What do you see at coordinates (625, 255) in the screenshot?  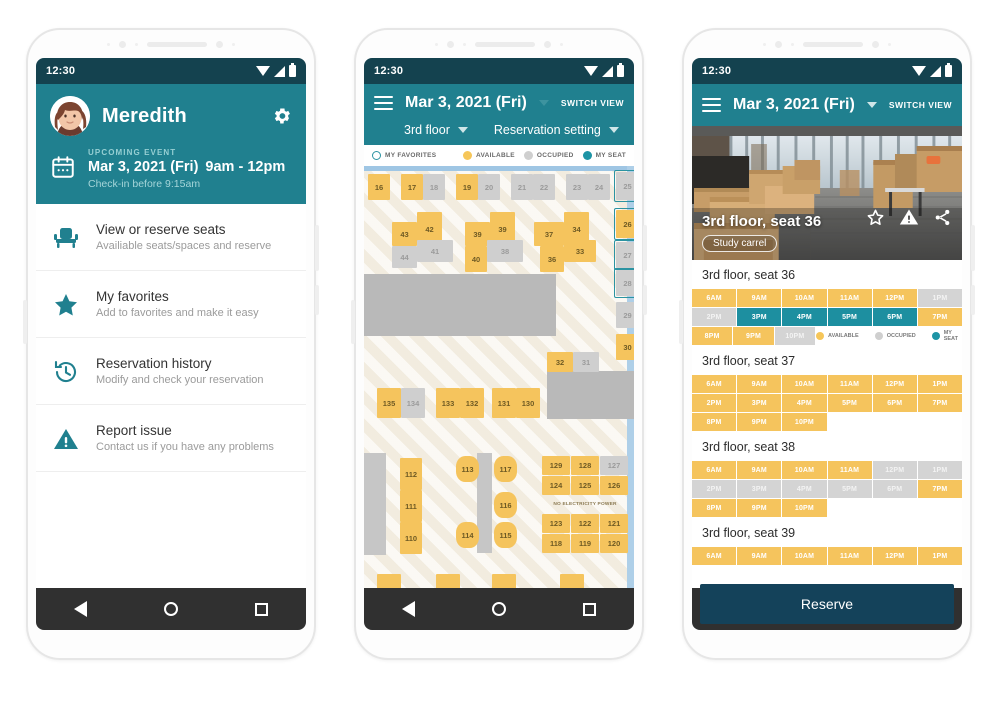 I see `map-seat: 27` at bounding box center [625, 255].